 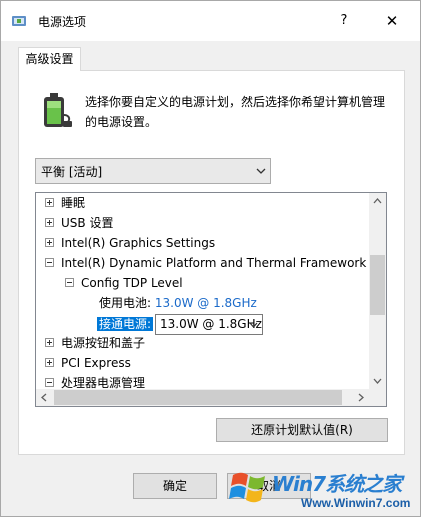 I want to click on windows-logo-icon, so click(x=247, y=487).